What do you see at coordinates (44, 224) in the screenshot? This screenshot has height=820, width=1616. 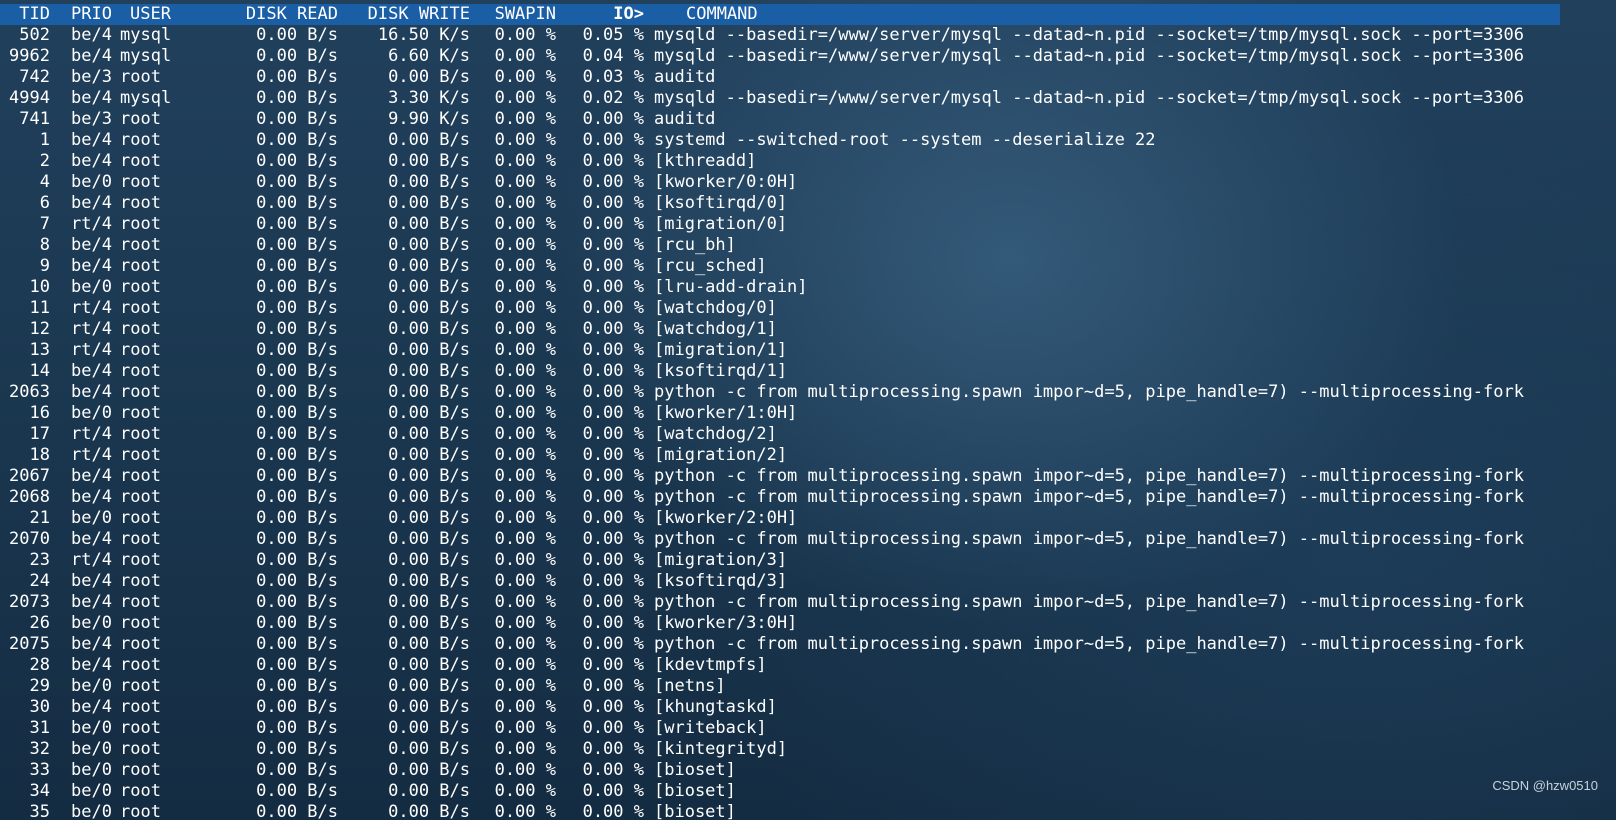 I see `cell-tid: 7` at bounding box center [44, 224].